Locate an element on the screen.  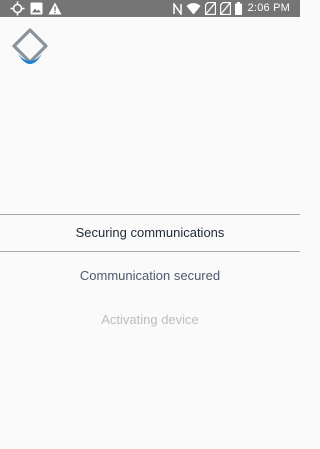
battery-icon is located at coordinates (238, 8).